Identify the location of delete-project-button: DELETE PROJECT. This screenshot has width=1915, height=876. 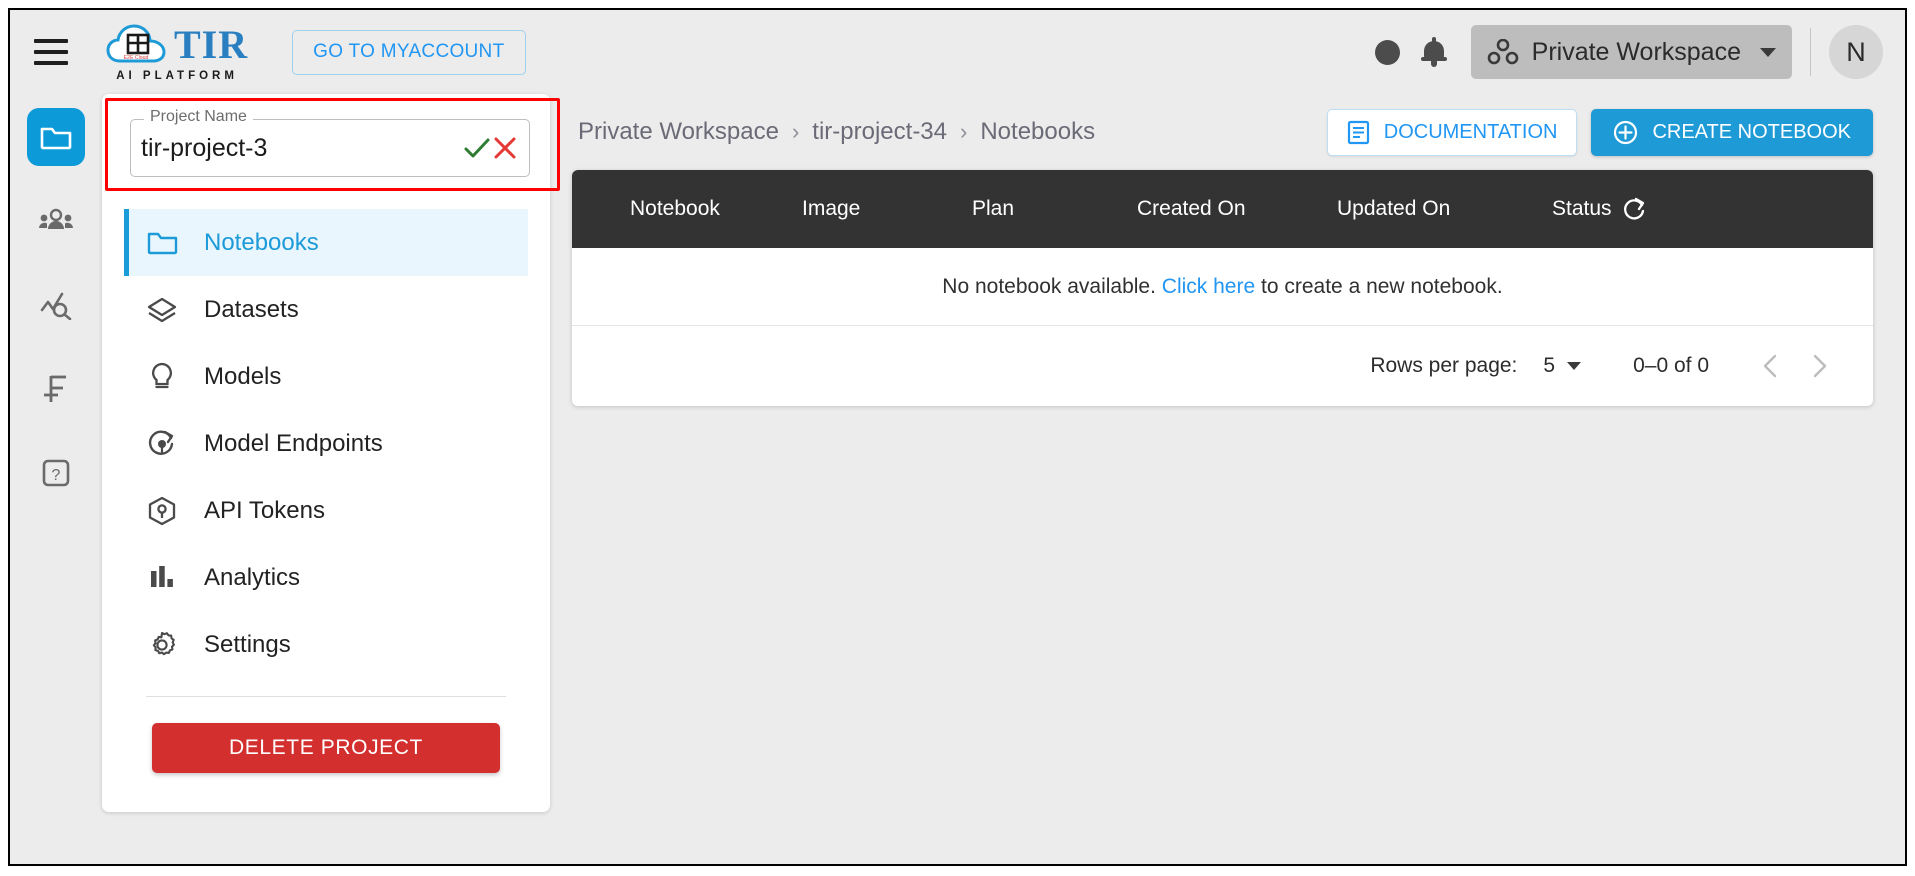
(326, 748).